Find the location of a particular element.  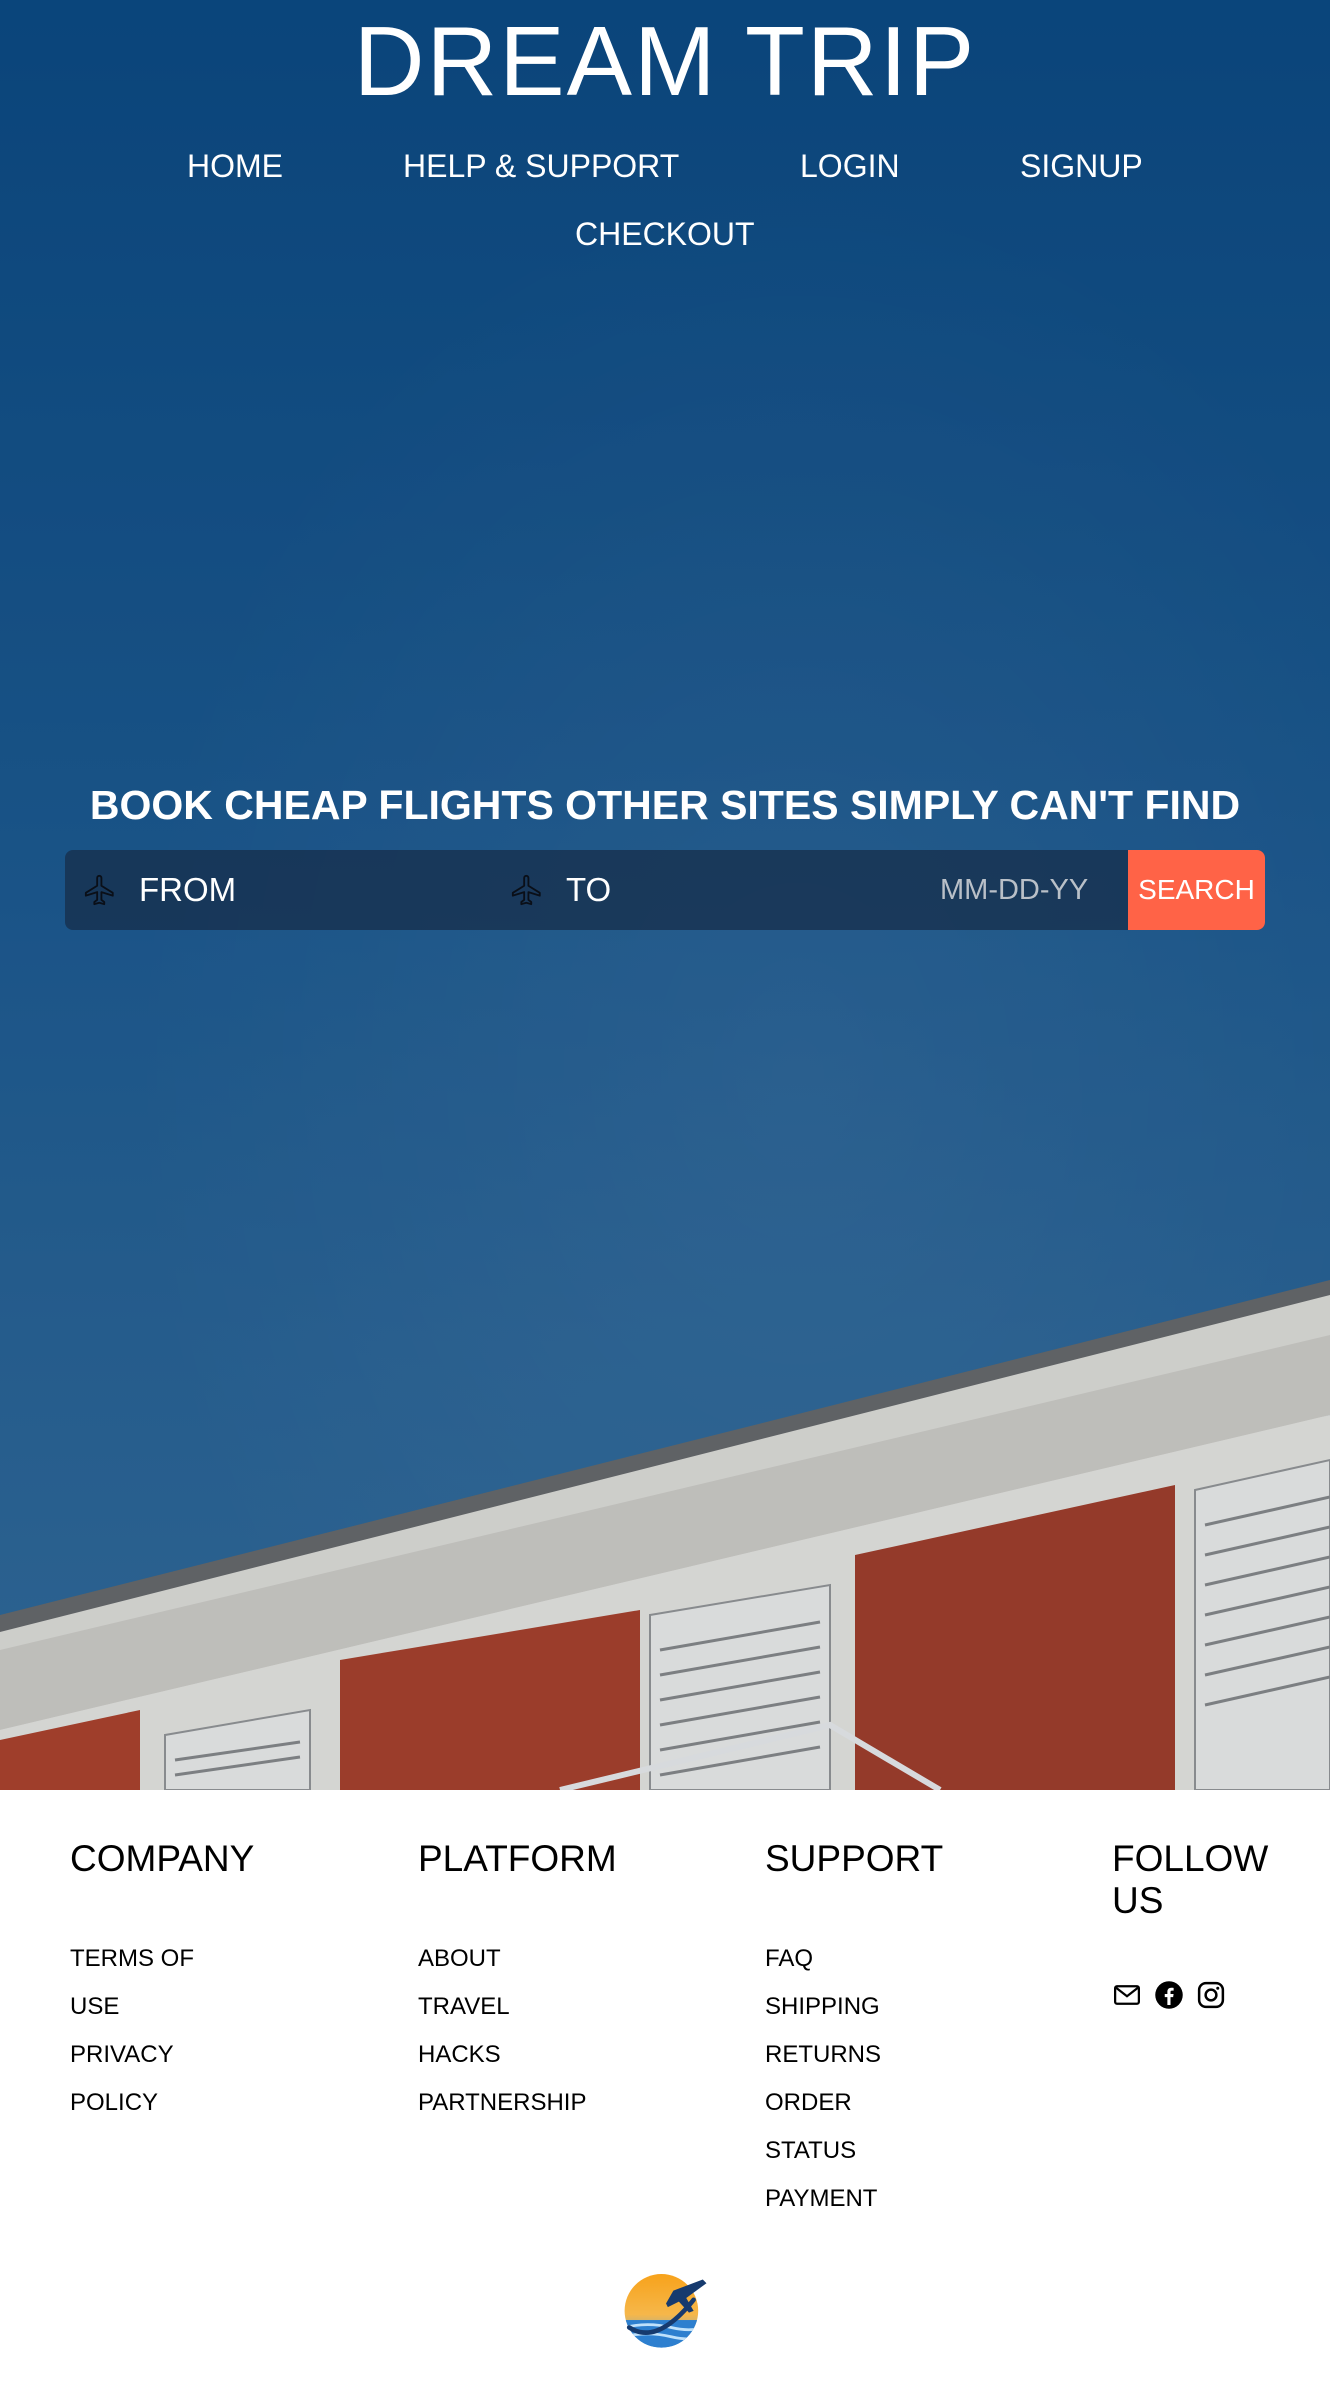

nav-checkout-link: CHECKOUT is located at coordinates (665, 234).